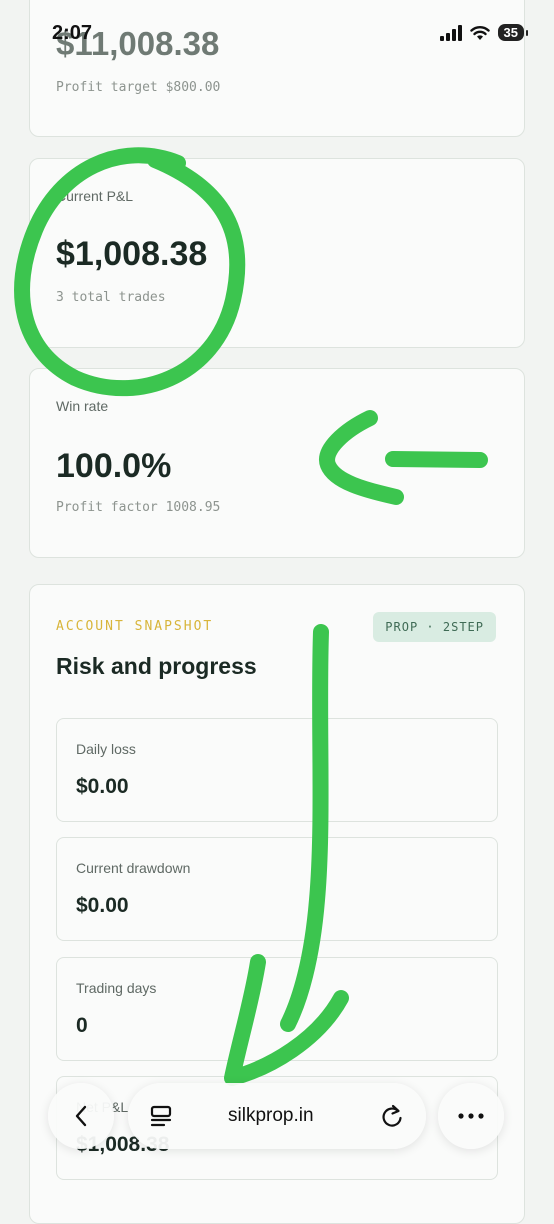  I want to click on snapshot-eyebrow: ACCOUNT SNAPSHOT, so click(135, 626).